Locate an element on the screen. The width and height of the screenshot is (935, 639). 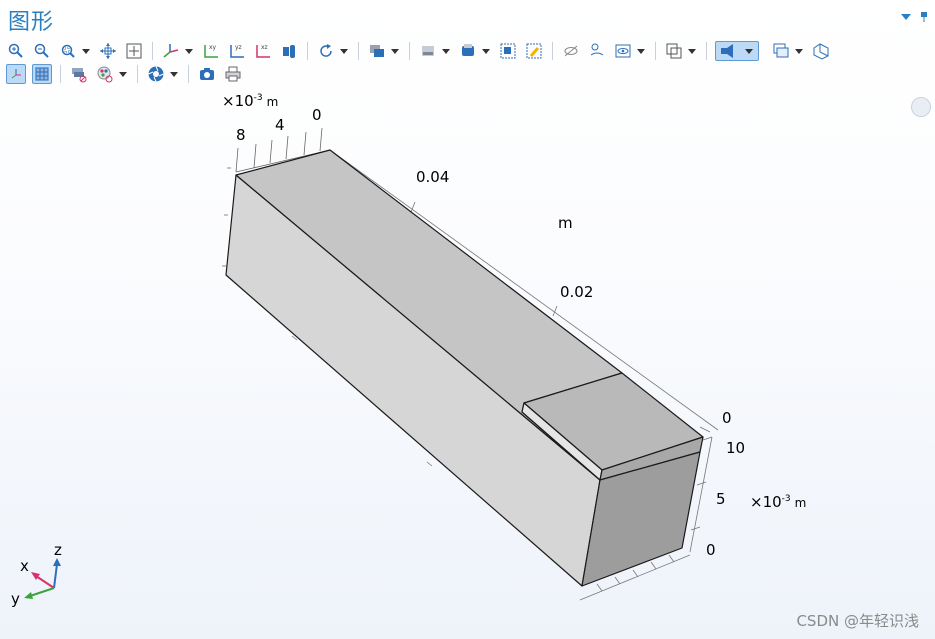
right-tick-0-bottom: 0 is located at coordinates (711, 550).